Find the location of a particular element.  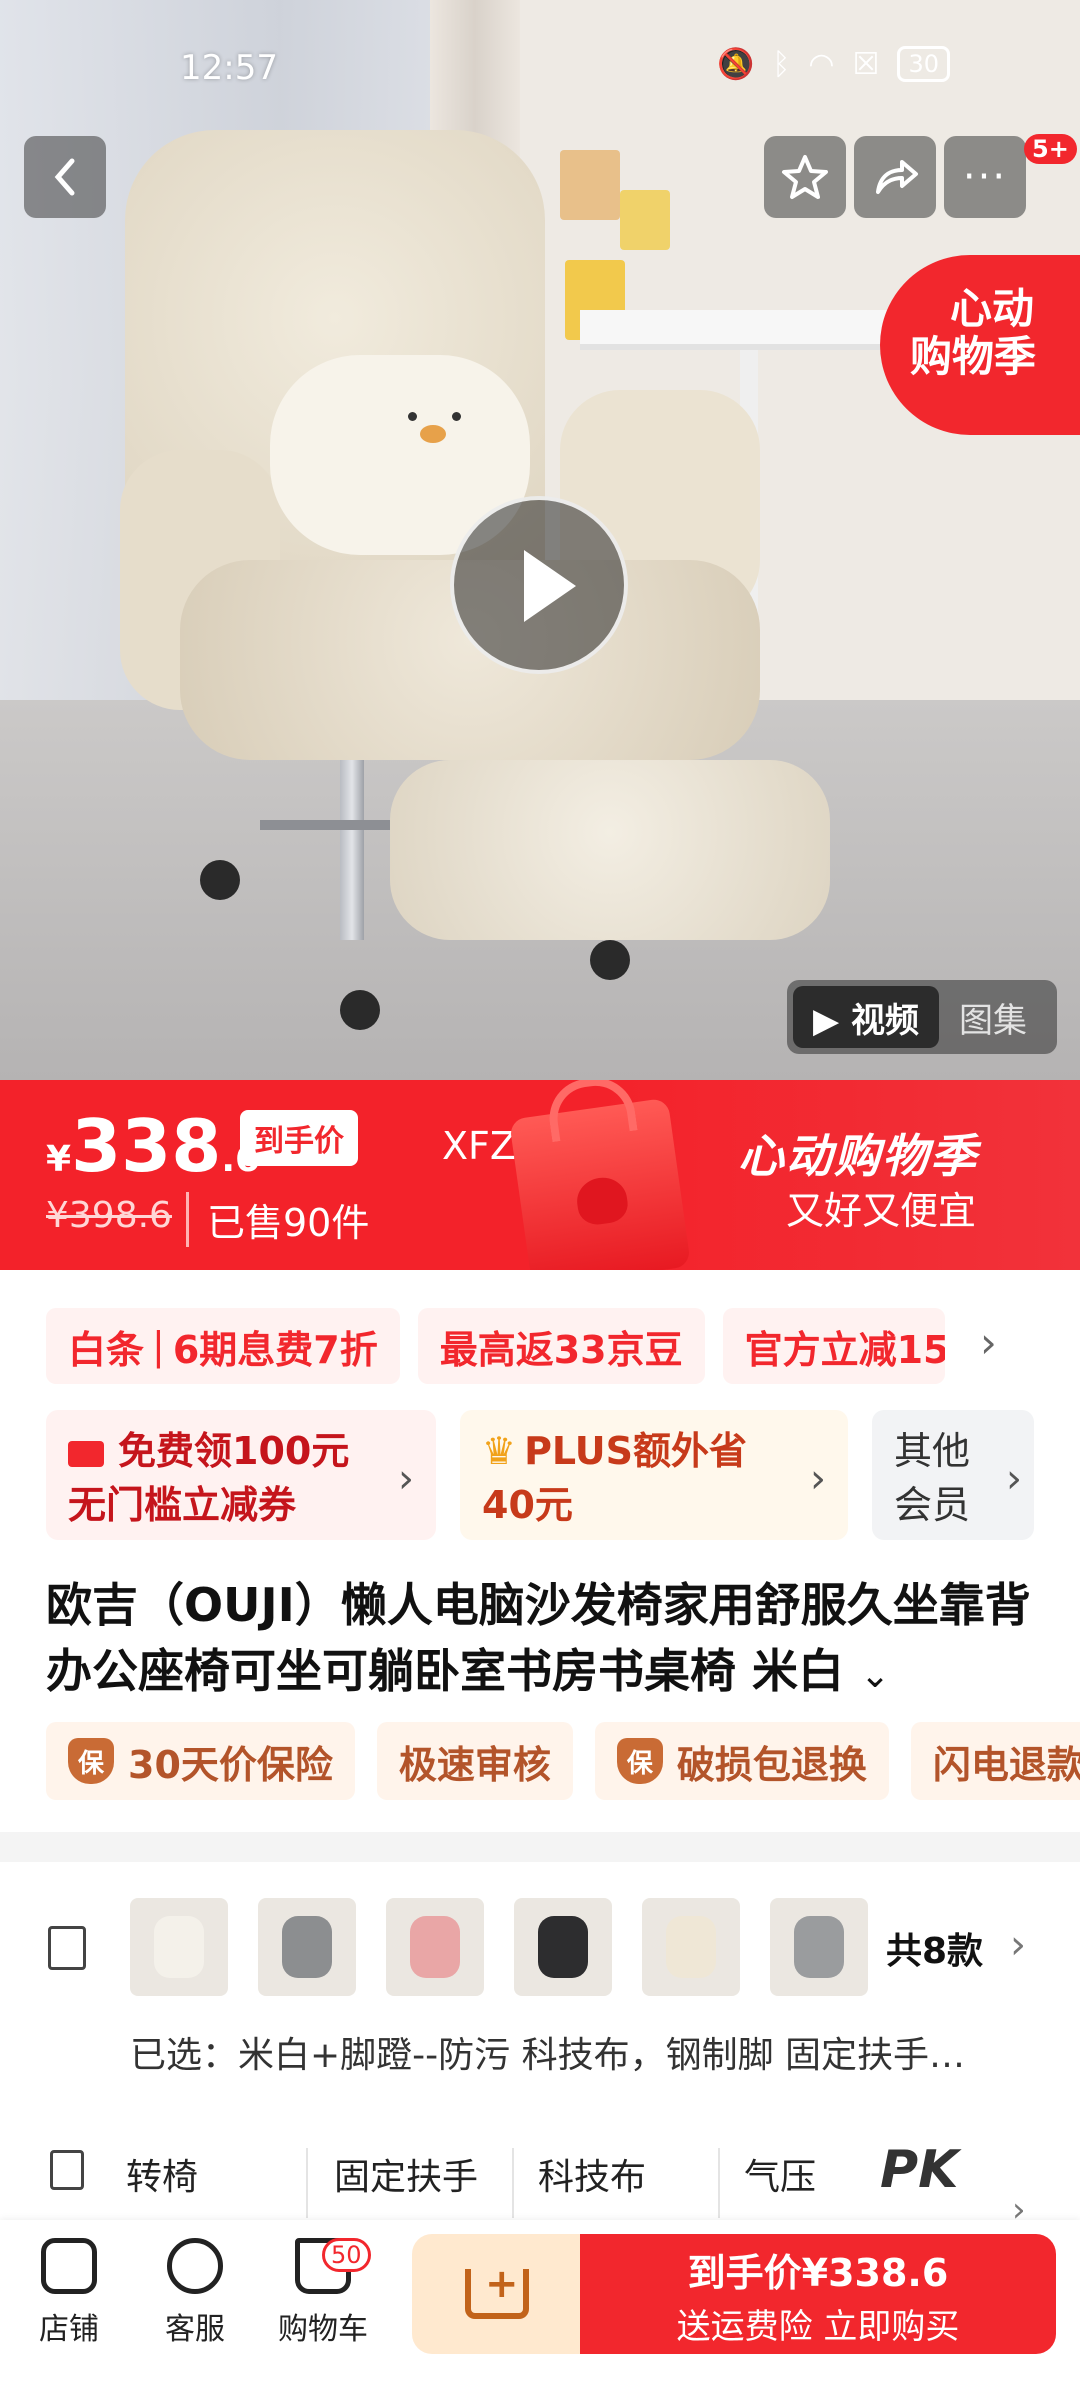

member-card-line2: 会员 is located at coordinates (932, 1505).